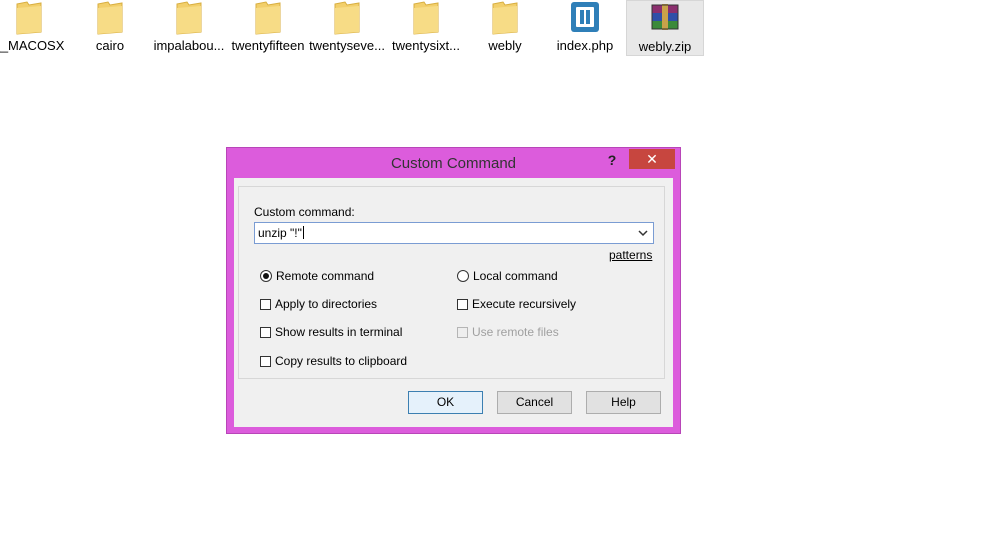  Describe the element at coordinates (445, 402) in the screenshot. I see `ok-button: OK` at that location.